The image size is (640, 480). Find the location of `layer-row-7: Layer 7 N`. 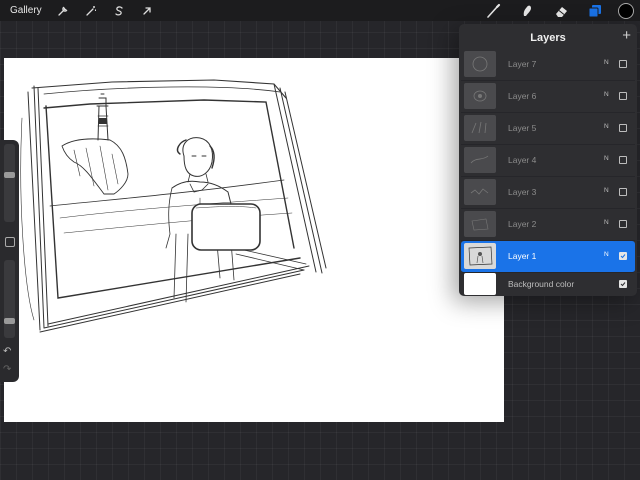

layer-row-7: Layer 7 N is located at coordinates (548, 65).